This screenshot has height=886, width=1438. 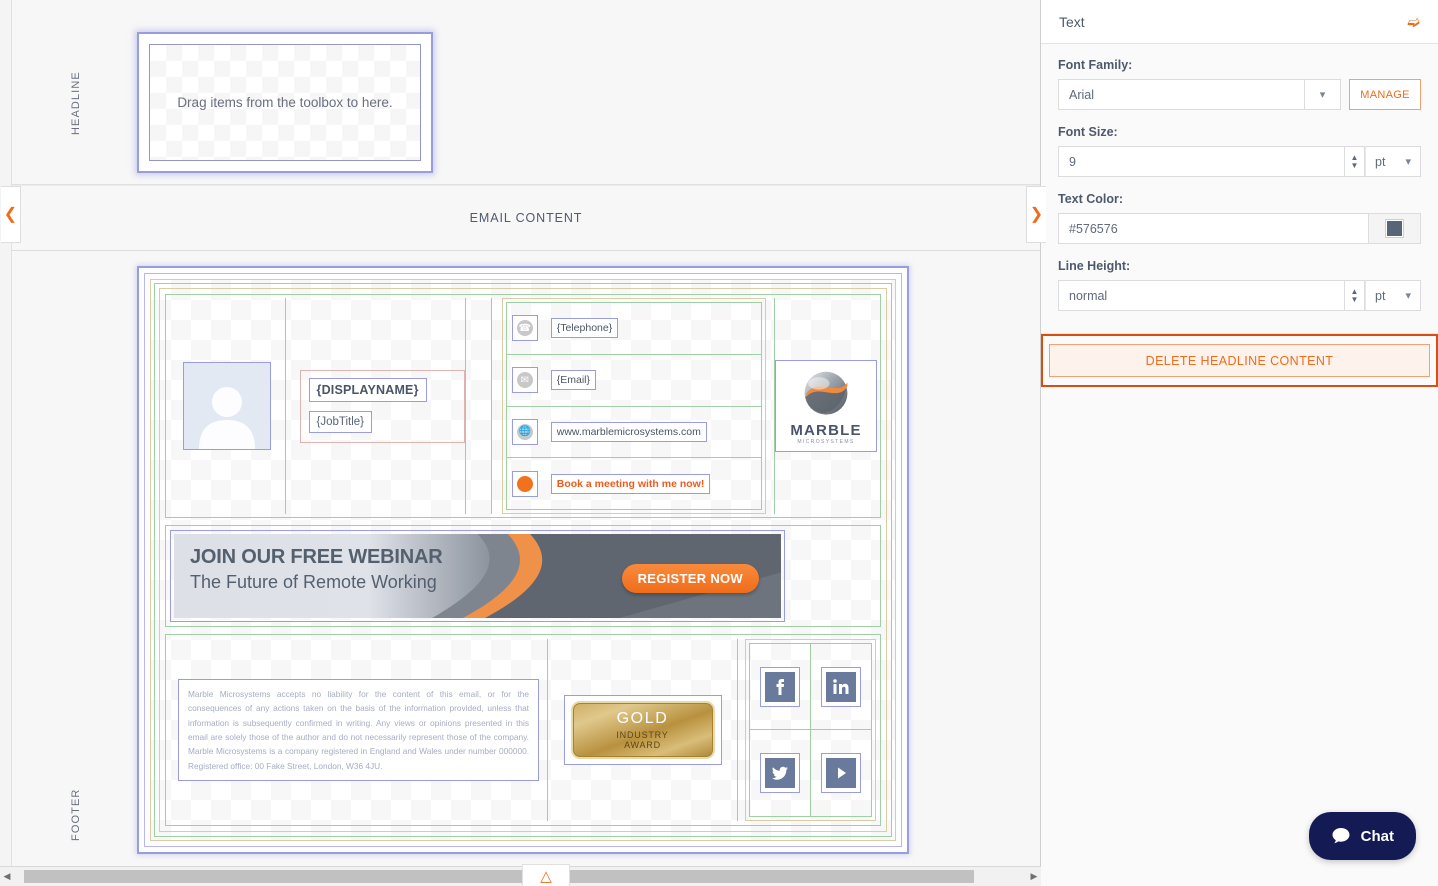 I want to click on linkedin-icon, so click(x=840, y=686).